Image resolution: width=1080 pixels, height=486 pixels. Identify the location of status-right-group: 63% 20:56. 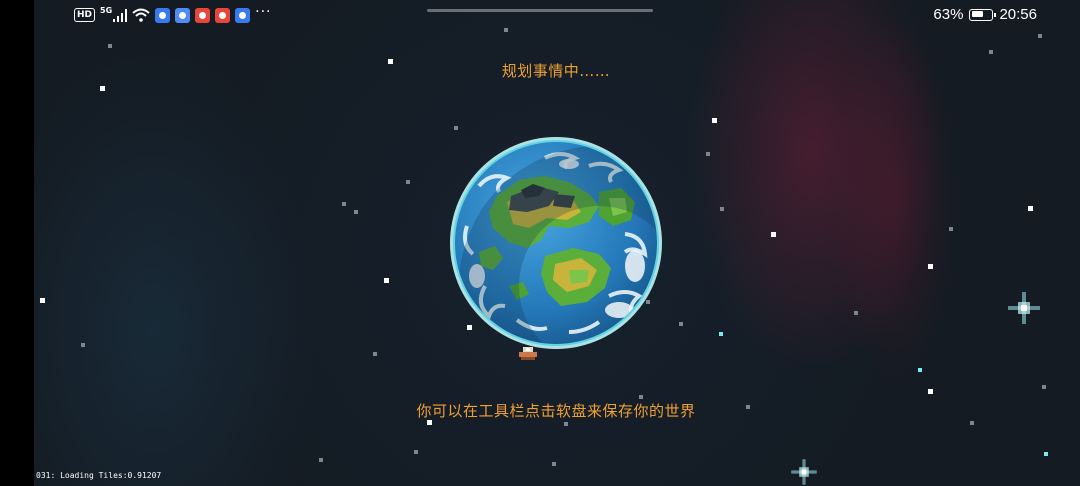
(985, 14).